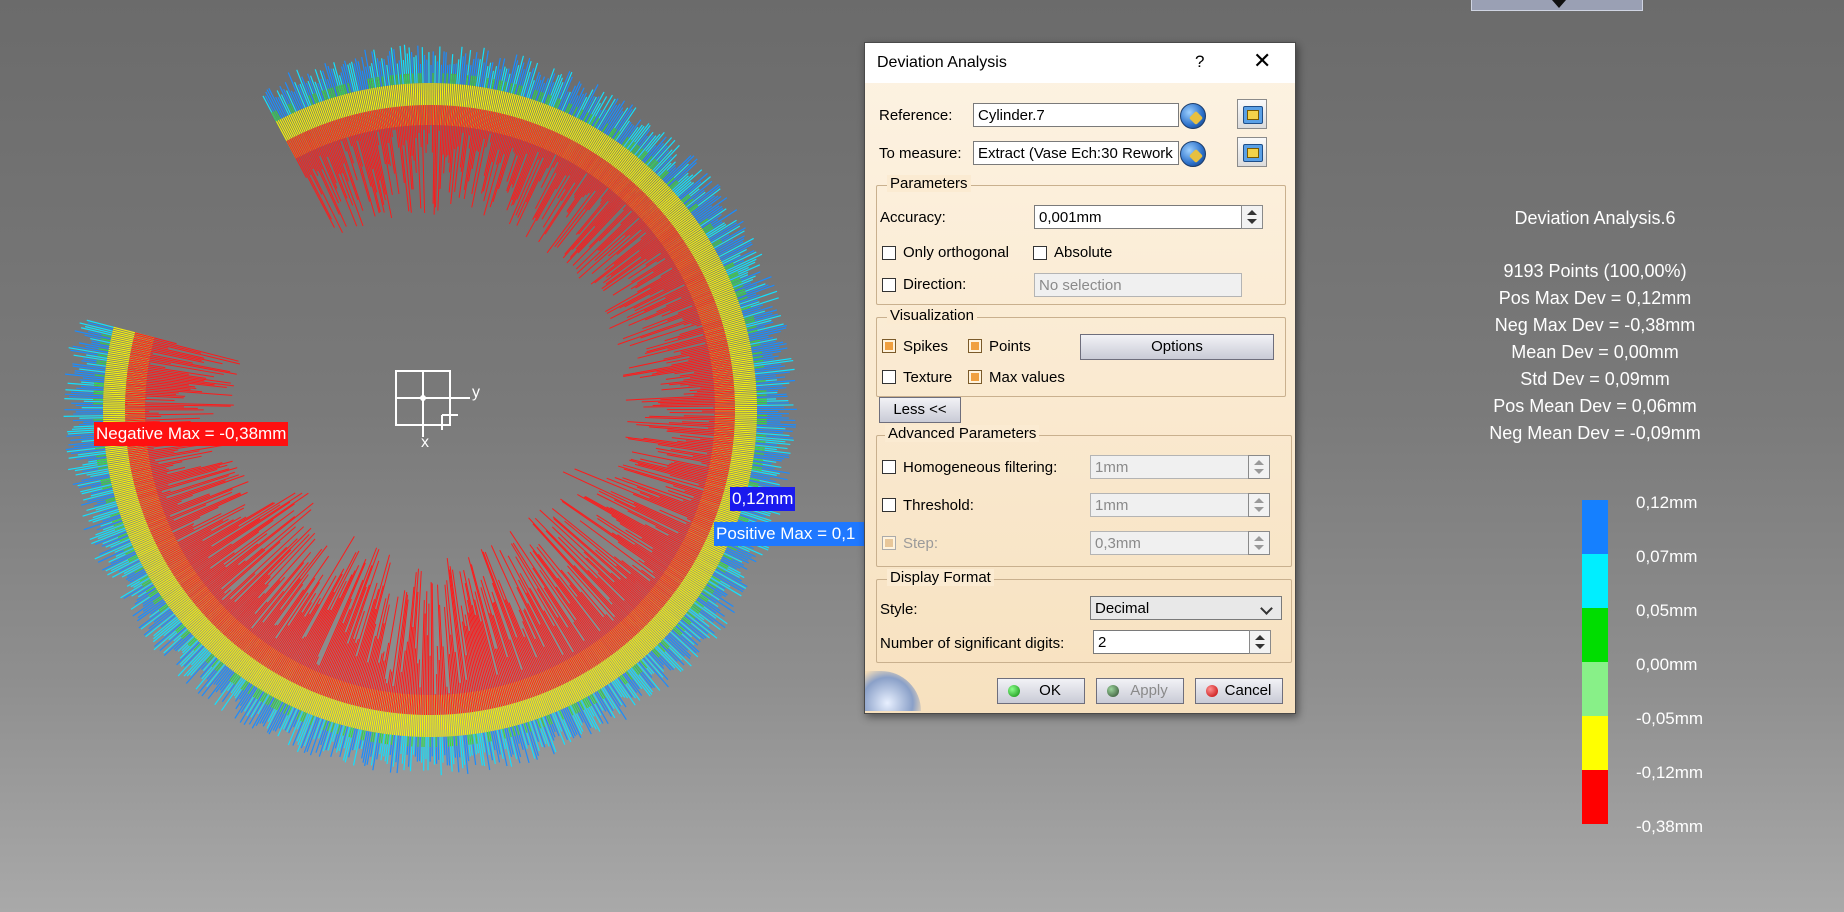  What do you see at coordinates (1252, 217) in the screenshot?
I see `accuracy-spinner` at bounding box center [1252, 217].